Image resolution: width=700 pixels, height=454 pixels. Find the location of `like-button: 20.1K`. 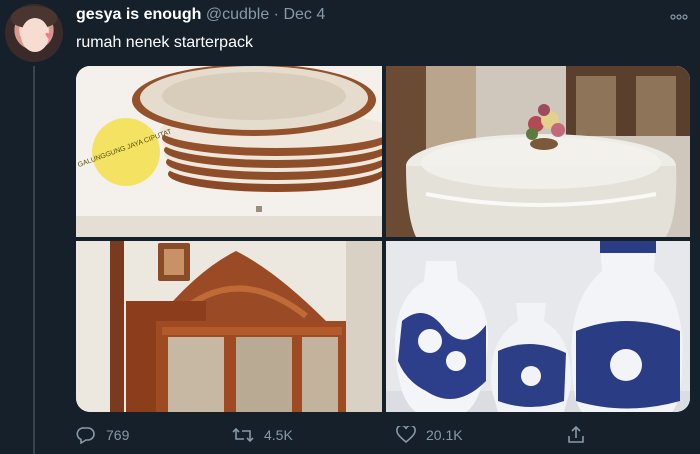

like-button: 20.1K is located at coordinates (429, 435).